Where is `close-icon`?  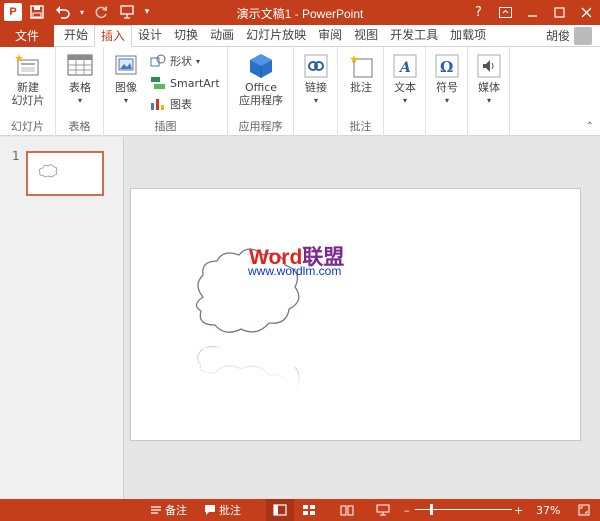 close-icon is located at coordinates (586, 12).